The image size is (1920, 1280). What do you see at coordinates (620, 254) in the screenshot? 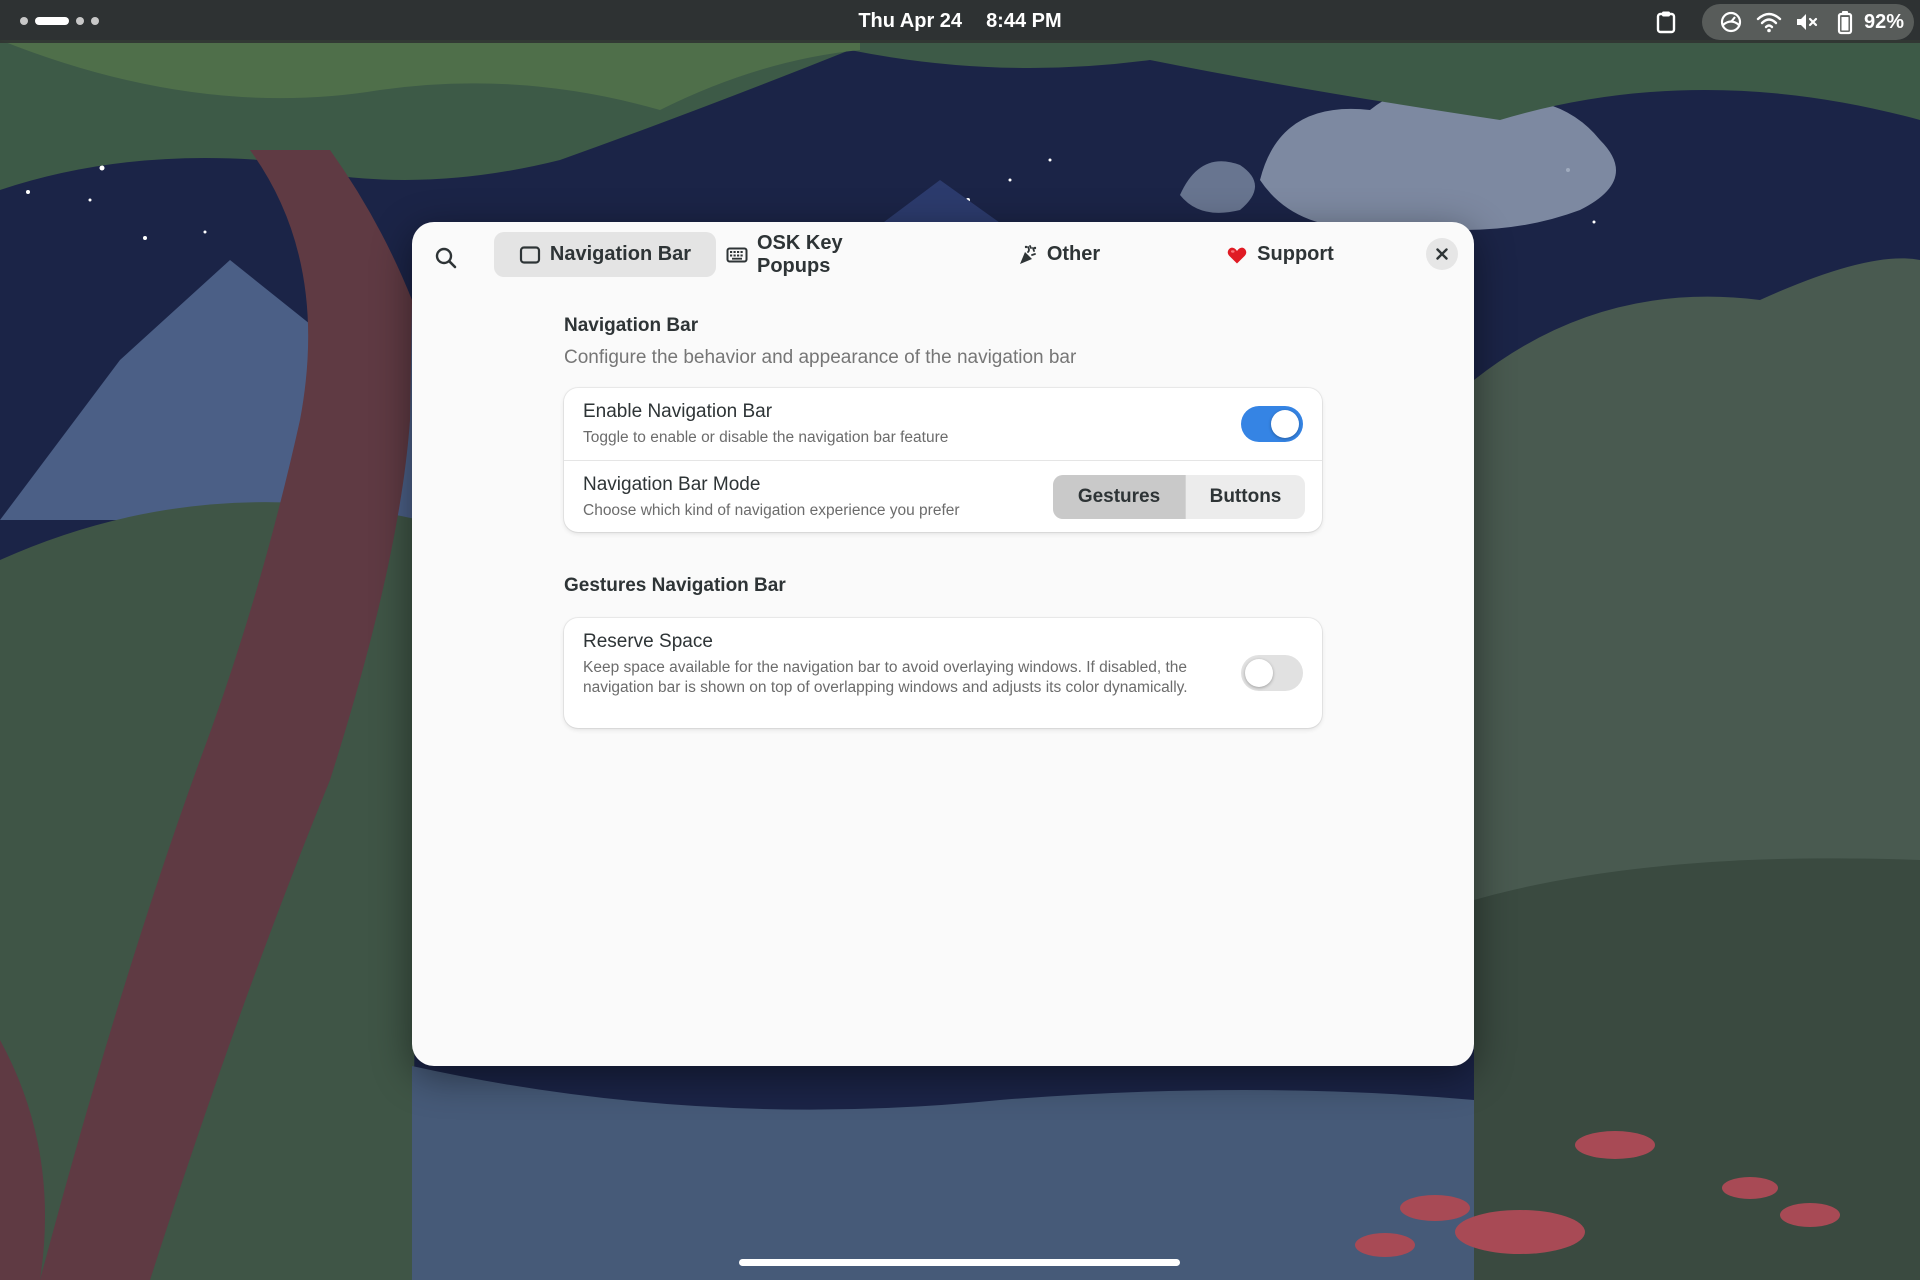
I see `tab-label: Navigation Bar` at bounding box center [620, 254].